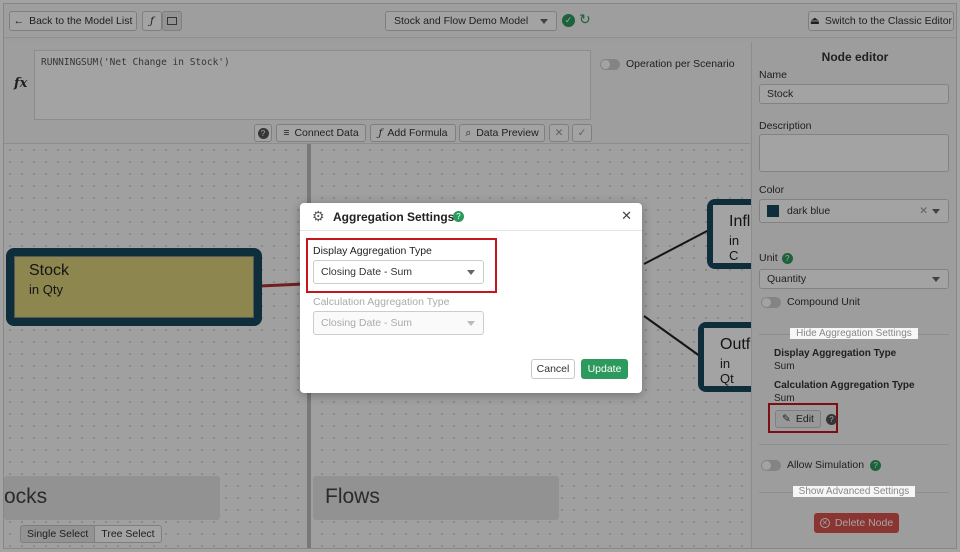 The height and width of the screenshot is (552, 960). I want to click on calculation-aggregation-select: Closing Date - Sum, so click(398, 323).